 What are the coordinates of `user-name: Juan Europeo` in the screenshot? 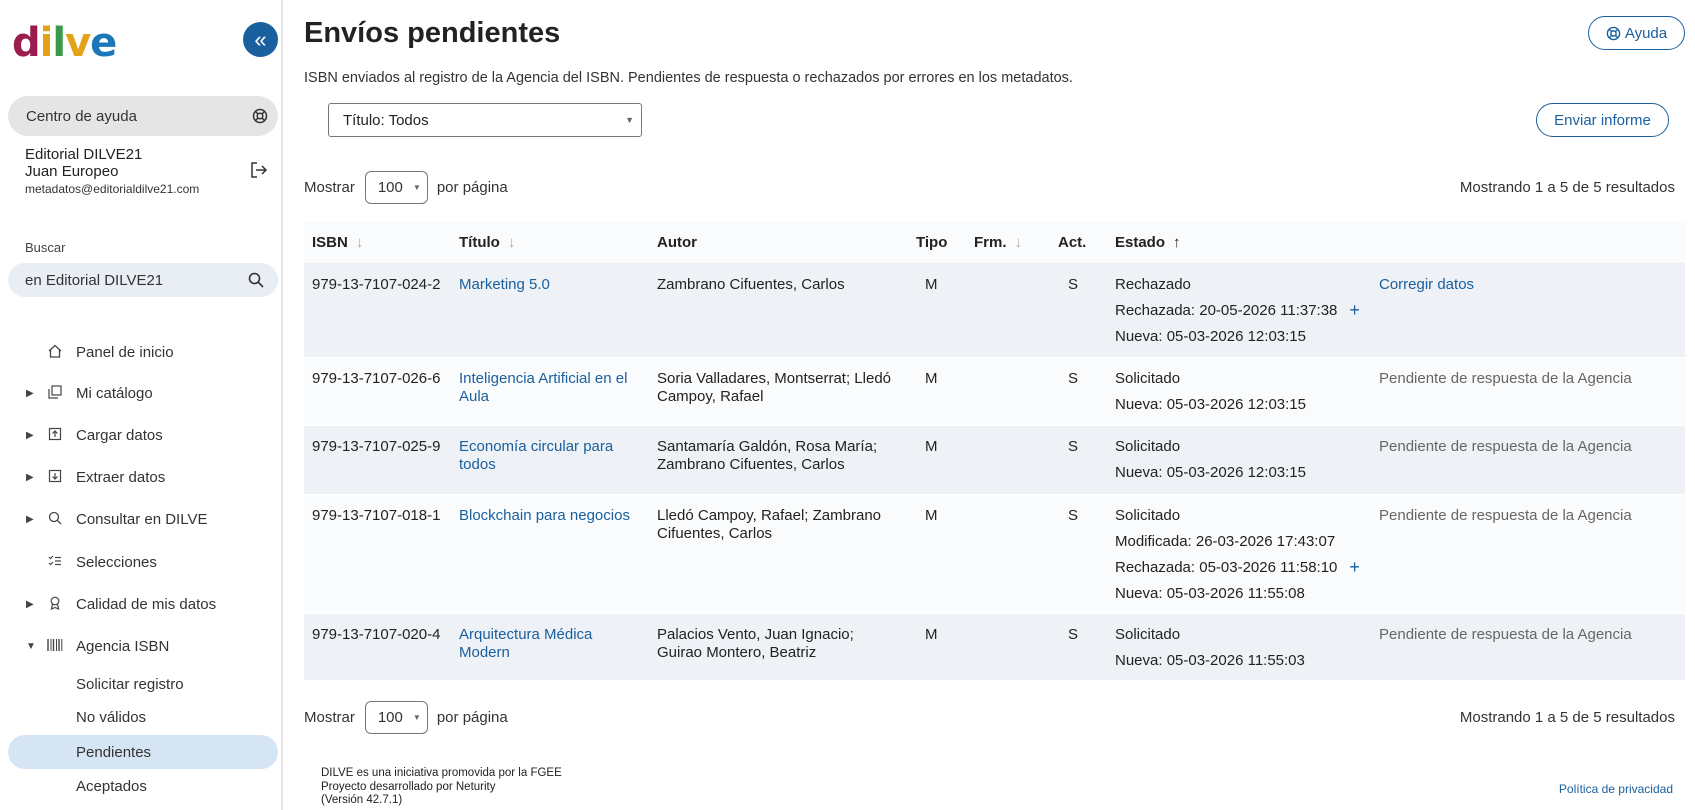 It's located at (72, 171).